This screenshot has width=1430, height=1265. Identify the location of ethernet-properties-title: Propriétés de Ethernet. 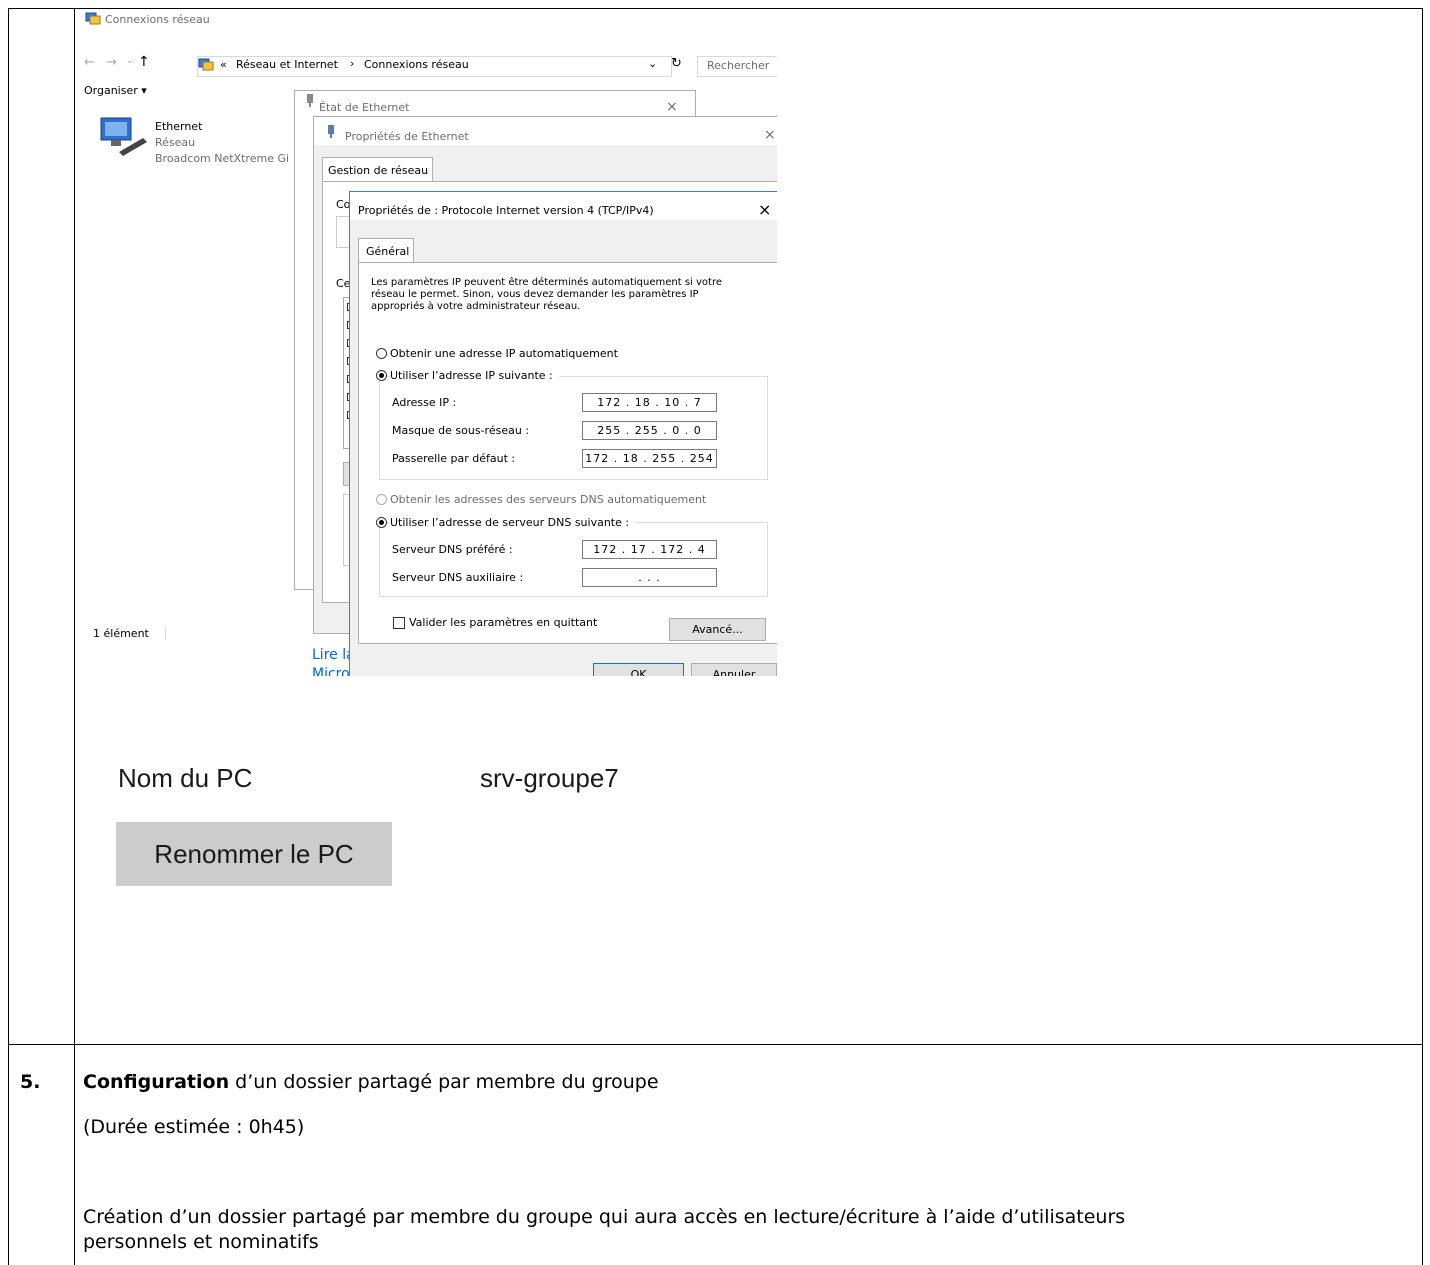
(407, 136).